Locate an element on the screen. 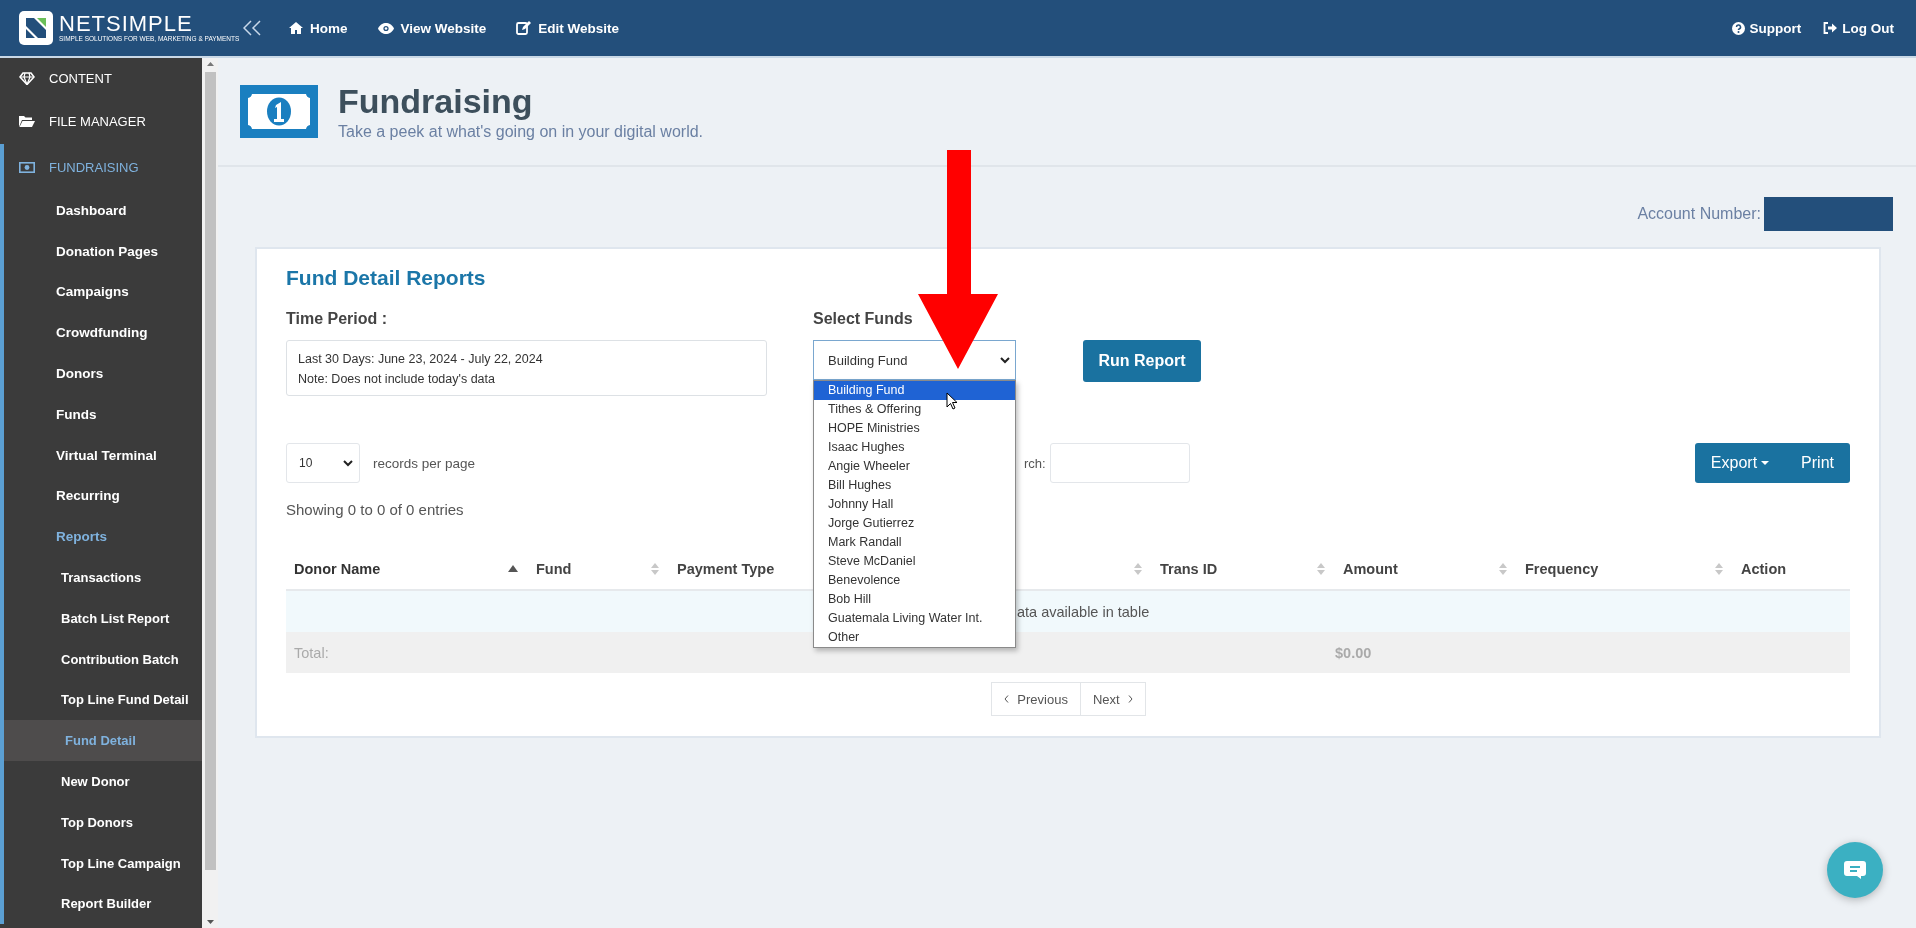 This screenshot has width=1916, height=928. nav-link: Edit Website is located at coordinates (568, 28).